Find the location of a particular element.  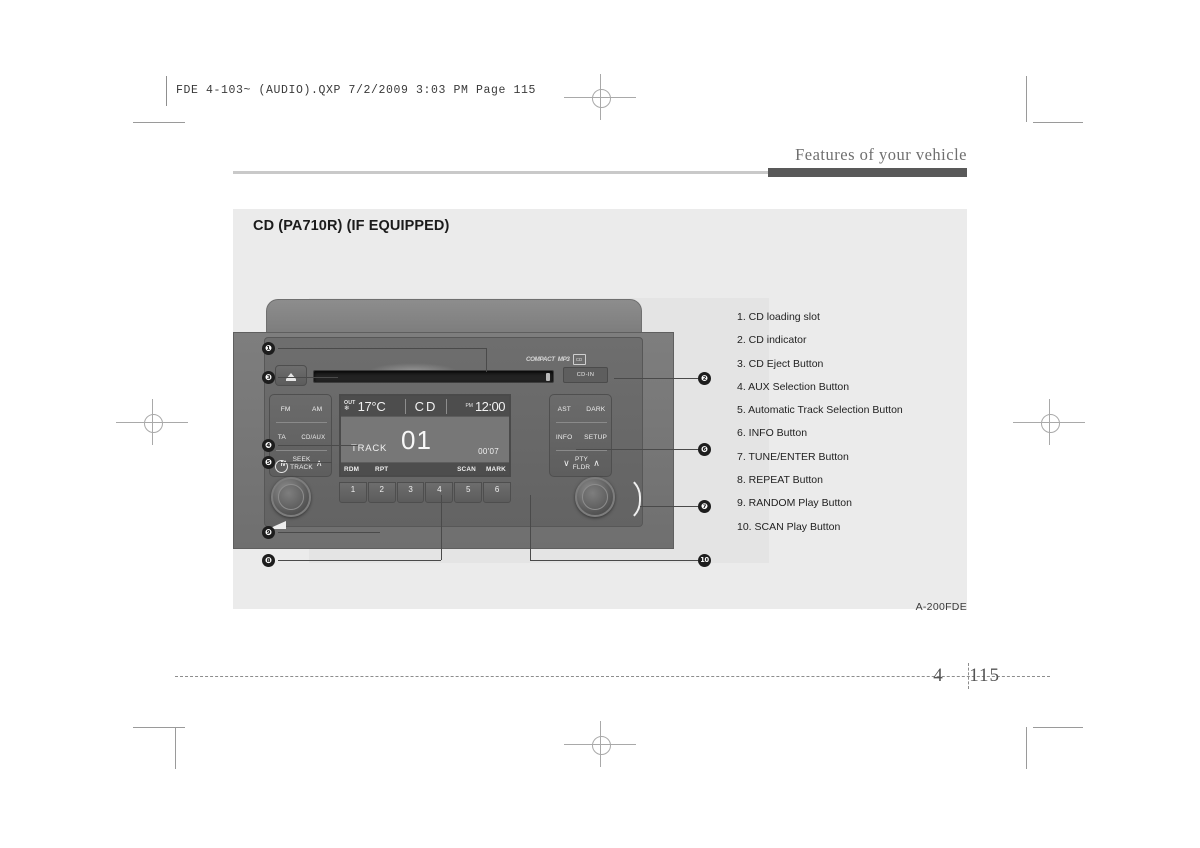

right-button-cluster: AST DARK INFO SETUP ∨ PTY FLDR ∧ is located at coordinates (580, 435).